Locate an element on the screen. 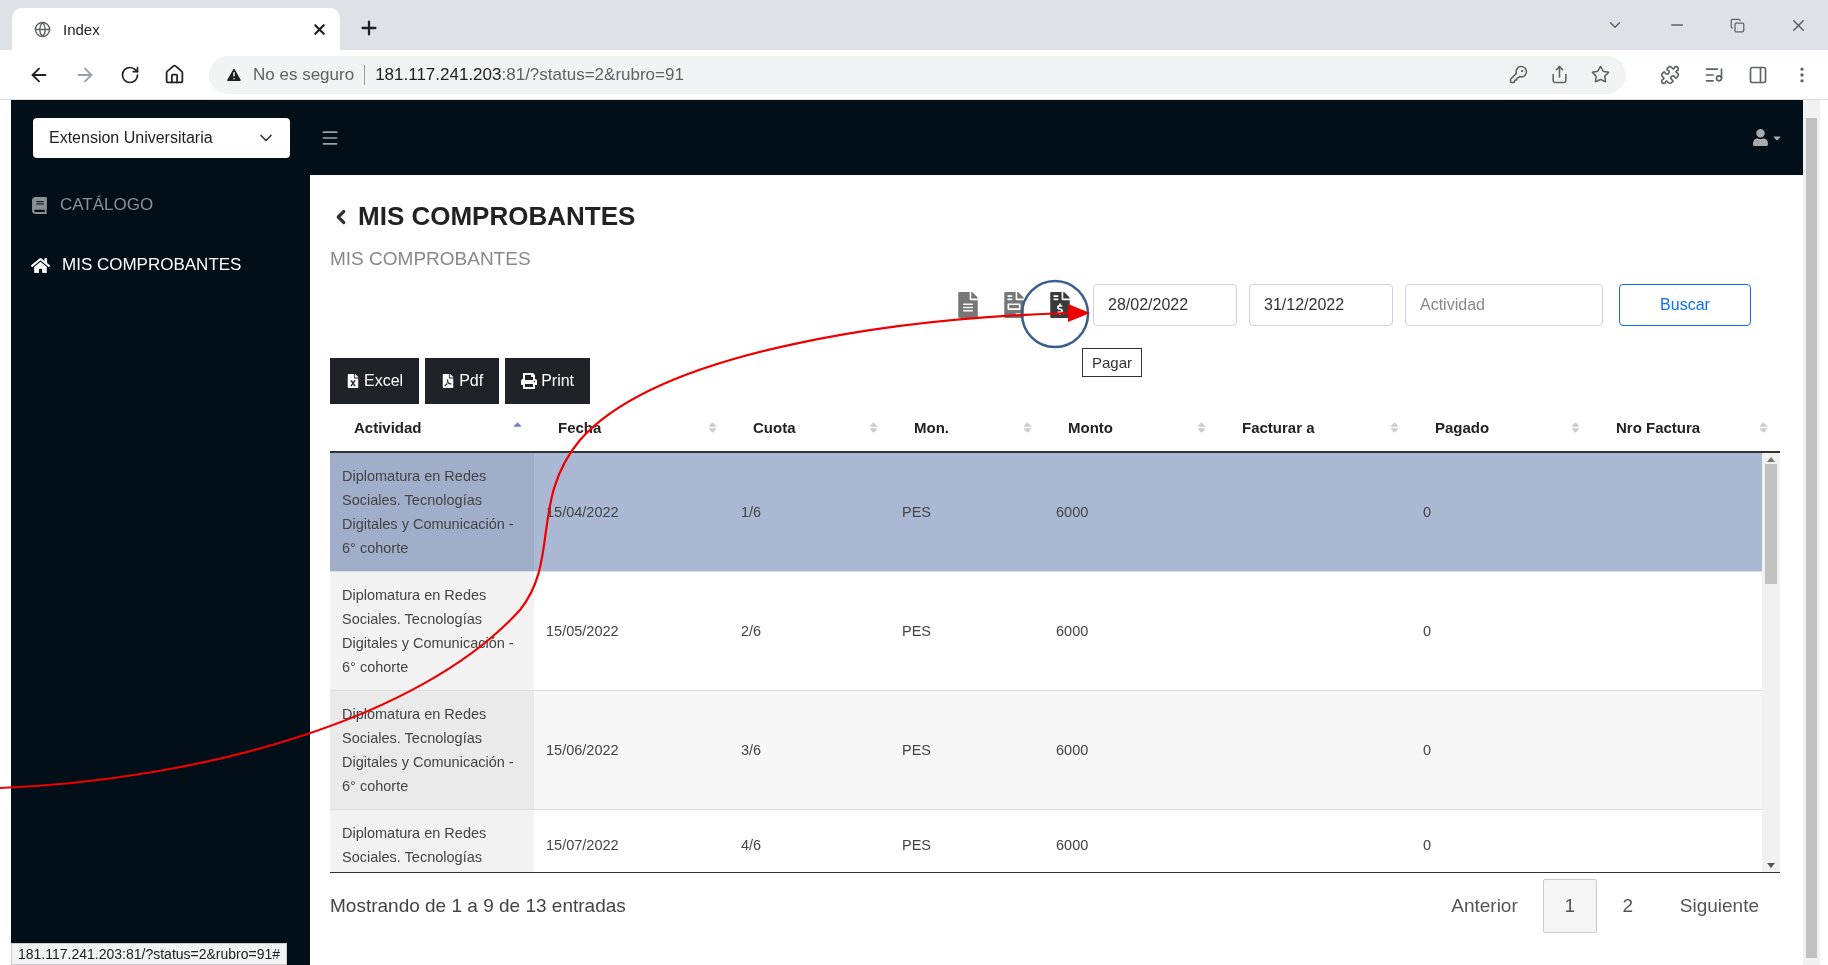 This screenshot has height=965, width=1828. activity-field: Actividad is located at coordinates (1504, 305).